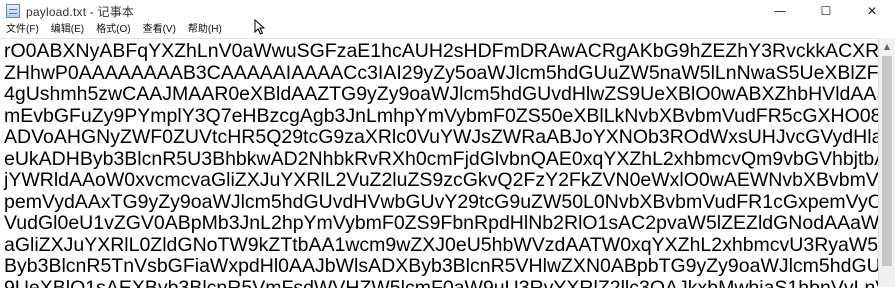 The height and width of the screenshot is (288, 895). What do you see at coordinates (260, 27) in the screenshot?
I see `mouse-pointer-icon` at bounding box center [260, 27].